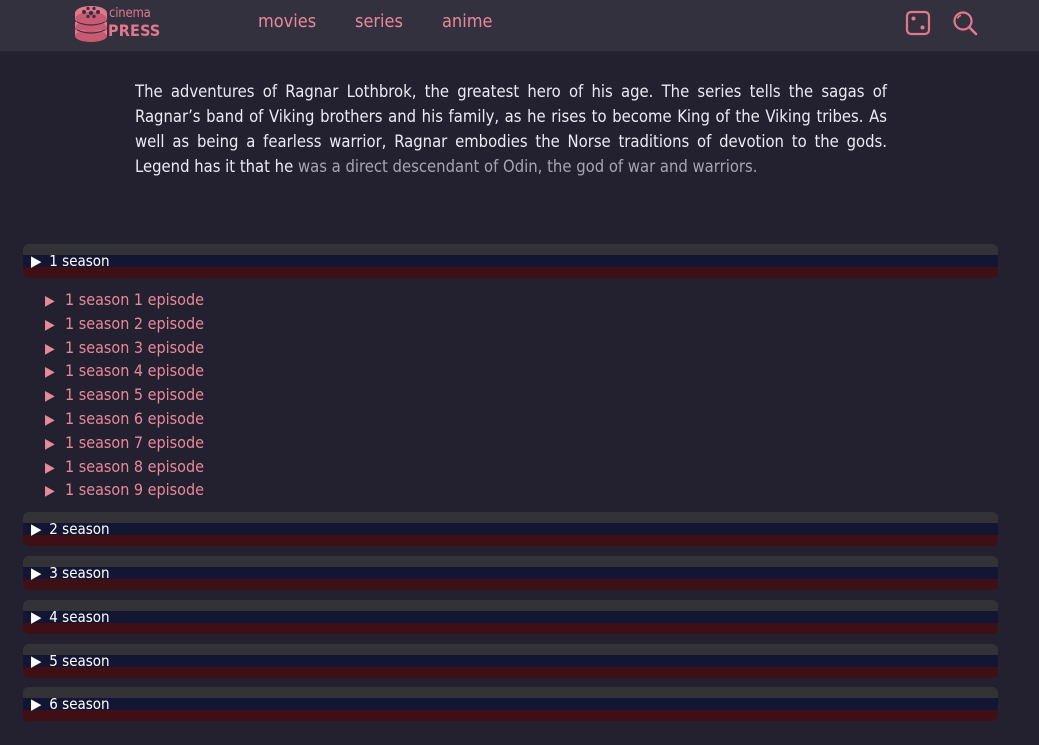 The height and width of the screenshot is (745, 1039). What do you see at coordinates (130, 13) in the screenshot?
I see `logo-text-cinema: cinema` at bounding box center [130, 13].